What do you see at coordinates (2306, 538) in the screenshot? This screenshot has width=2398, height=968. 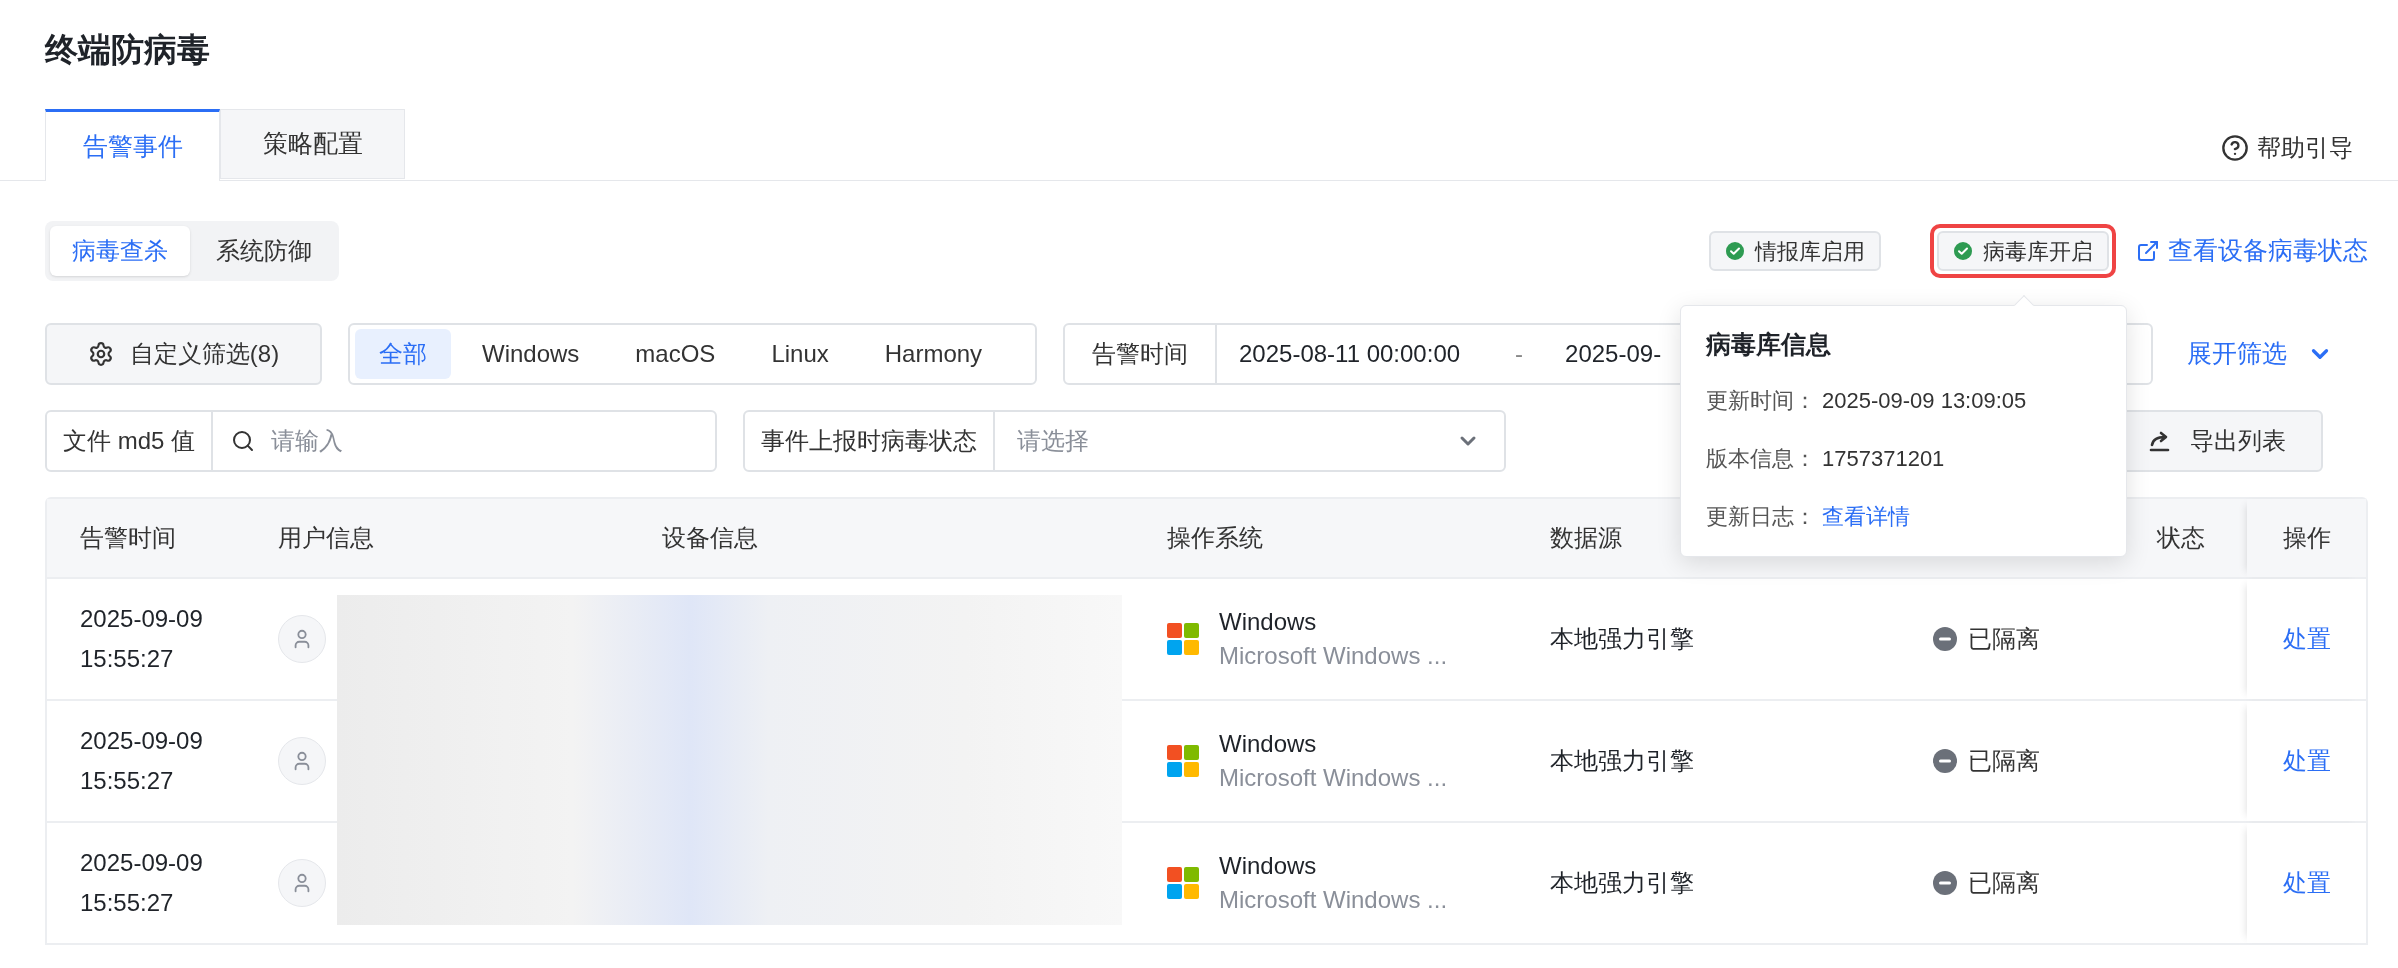 I see `column-header: 操作` at bounding box center [2306, 538].